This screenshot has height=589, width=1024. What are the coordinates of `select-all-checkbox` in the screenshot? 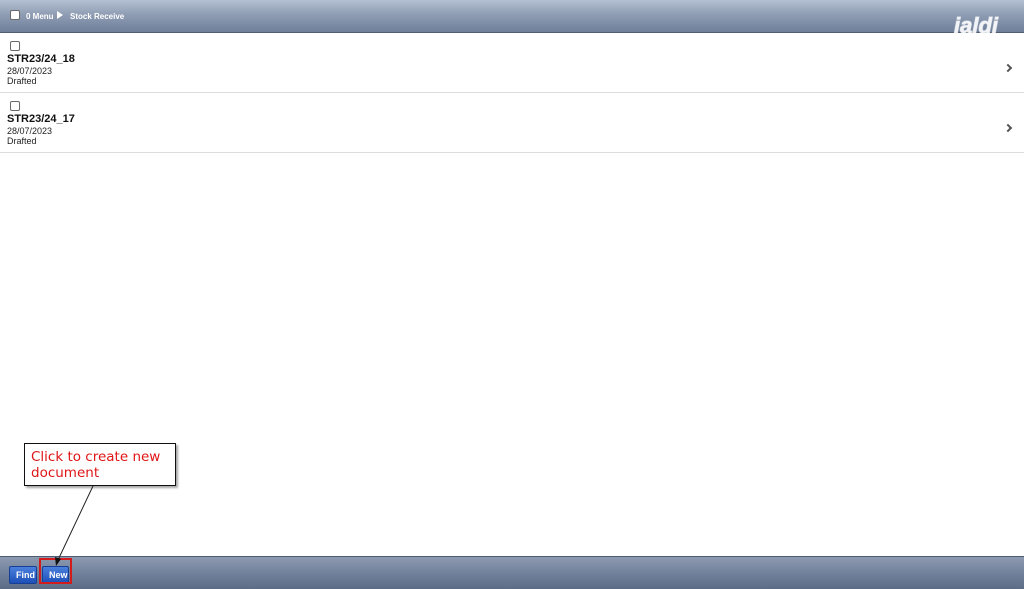 It's located at (15, 15).